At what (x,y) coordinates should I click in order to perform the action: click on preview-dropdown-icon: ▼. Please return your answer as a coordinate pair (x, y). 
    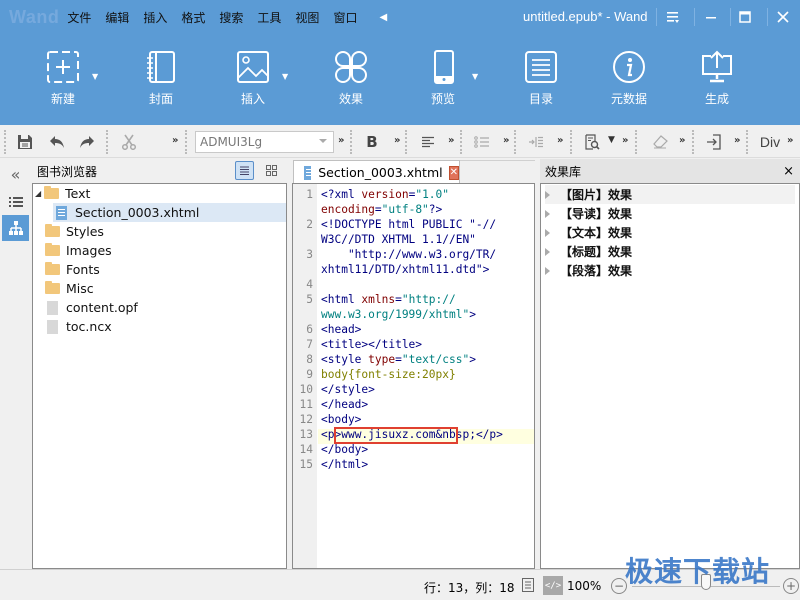
    Looking at the image, I should click on (475, 76).